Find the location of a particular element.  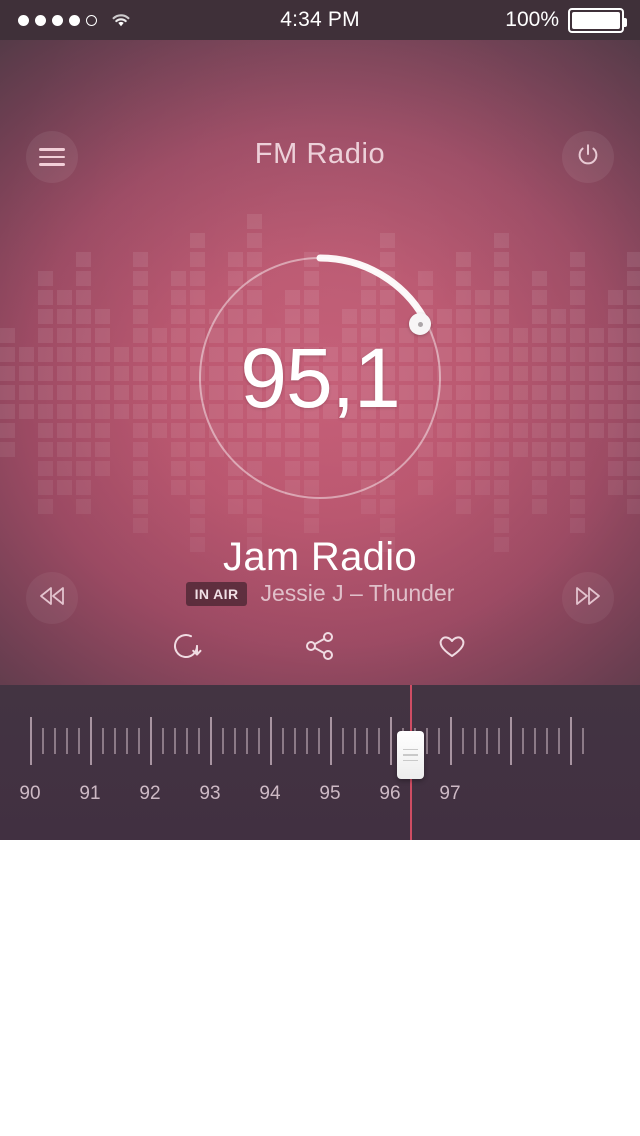

status-bar-right: 100% is located at coordinates (566, 20).